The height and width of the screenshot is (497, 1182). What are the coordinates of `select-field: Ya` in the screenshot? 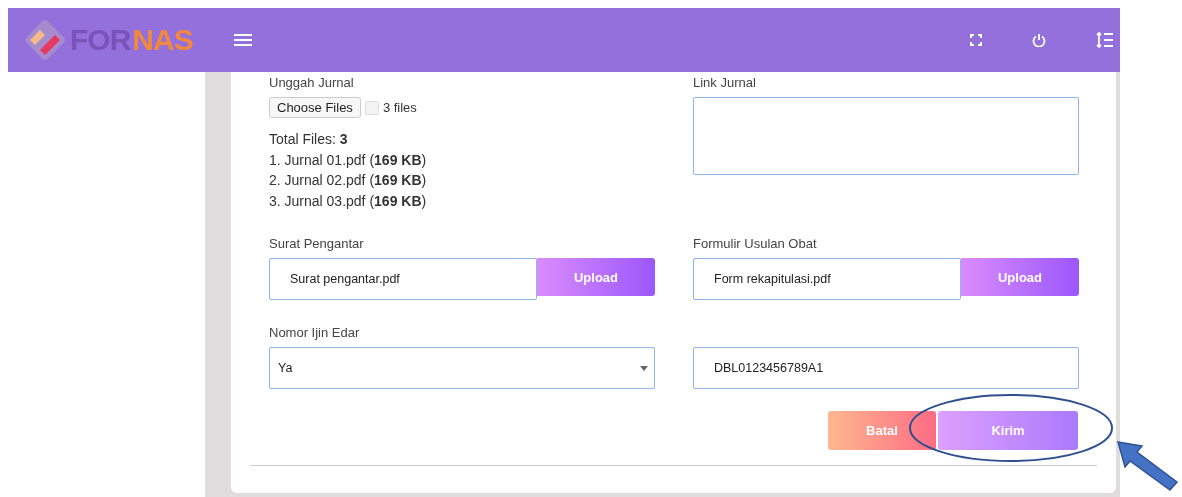 It's located at (462, 368).